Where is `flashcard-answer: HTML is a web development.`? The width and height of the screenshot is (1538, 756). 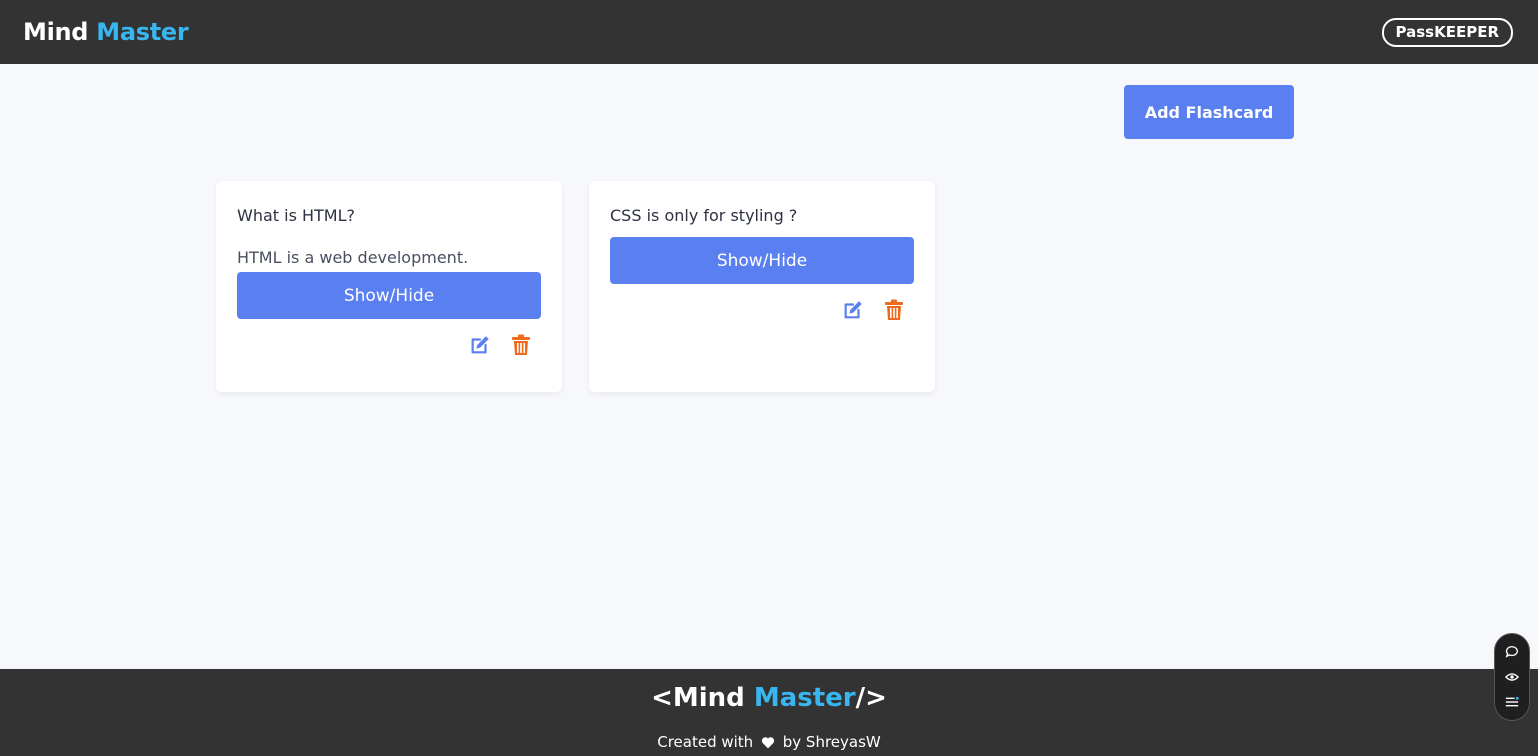 flashcard-answer: HTML is a web development. is located at coordinates (353, 257).